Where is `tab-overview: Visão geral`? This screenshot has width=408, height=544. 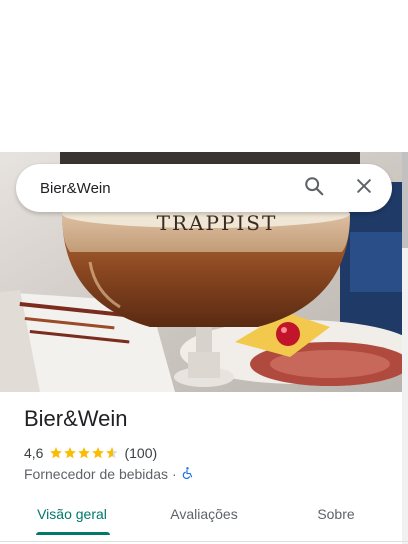
tab-overview: Visão geral is located at coordinates (72, 514).